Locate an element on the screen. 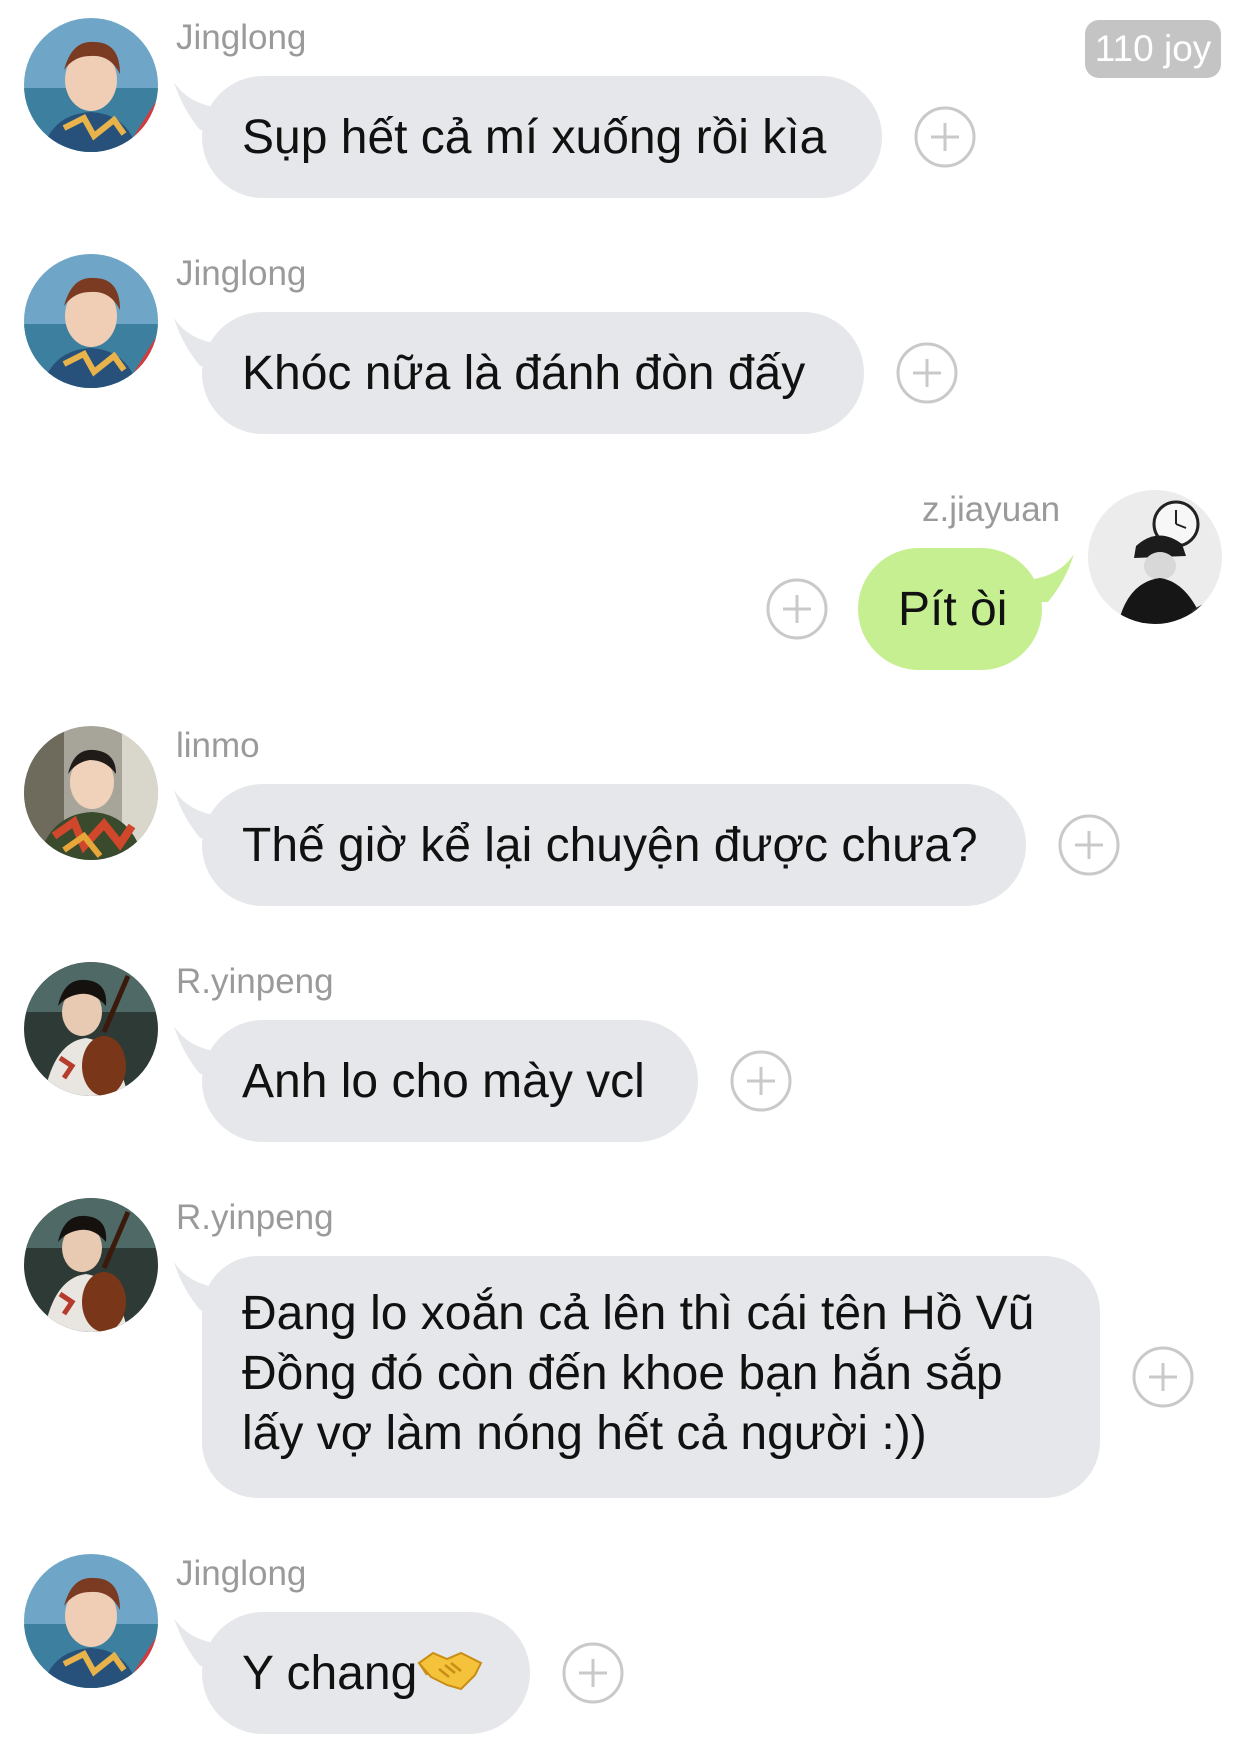 Image resolution: width=1242 pixels, height=1739 pixels. message-bubble: Khóc nữa là đánh đòn đấy is located at coordinates (533, 373).